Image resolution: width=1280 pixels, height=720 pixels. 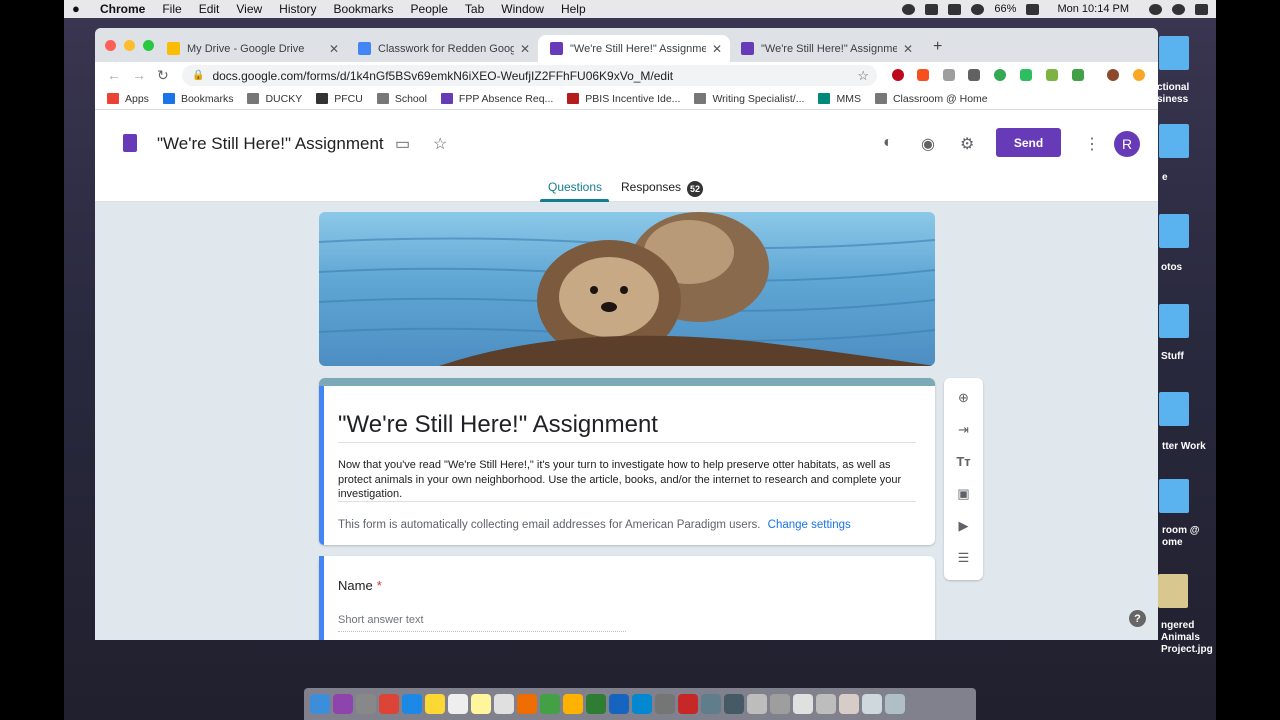 What do you see at coordinates (963, 461) in the screenshot?
I see `add-title-icon: Tт` at bounding box center [963, 461].